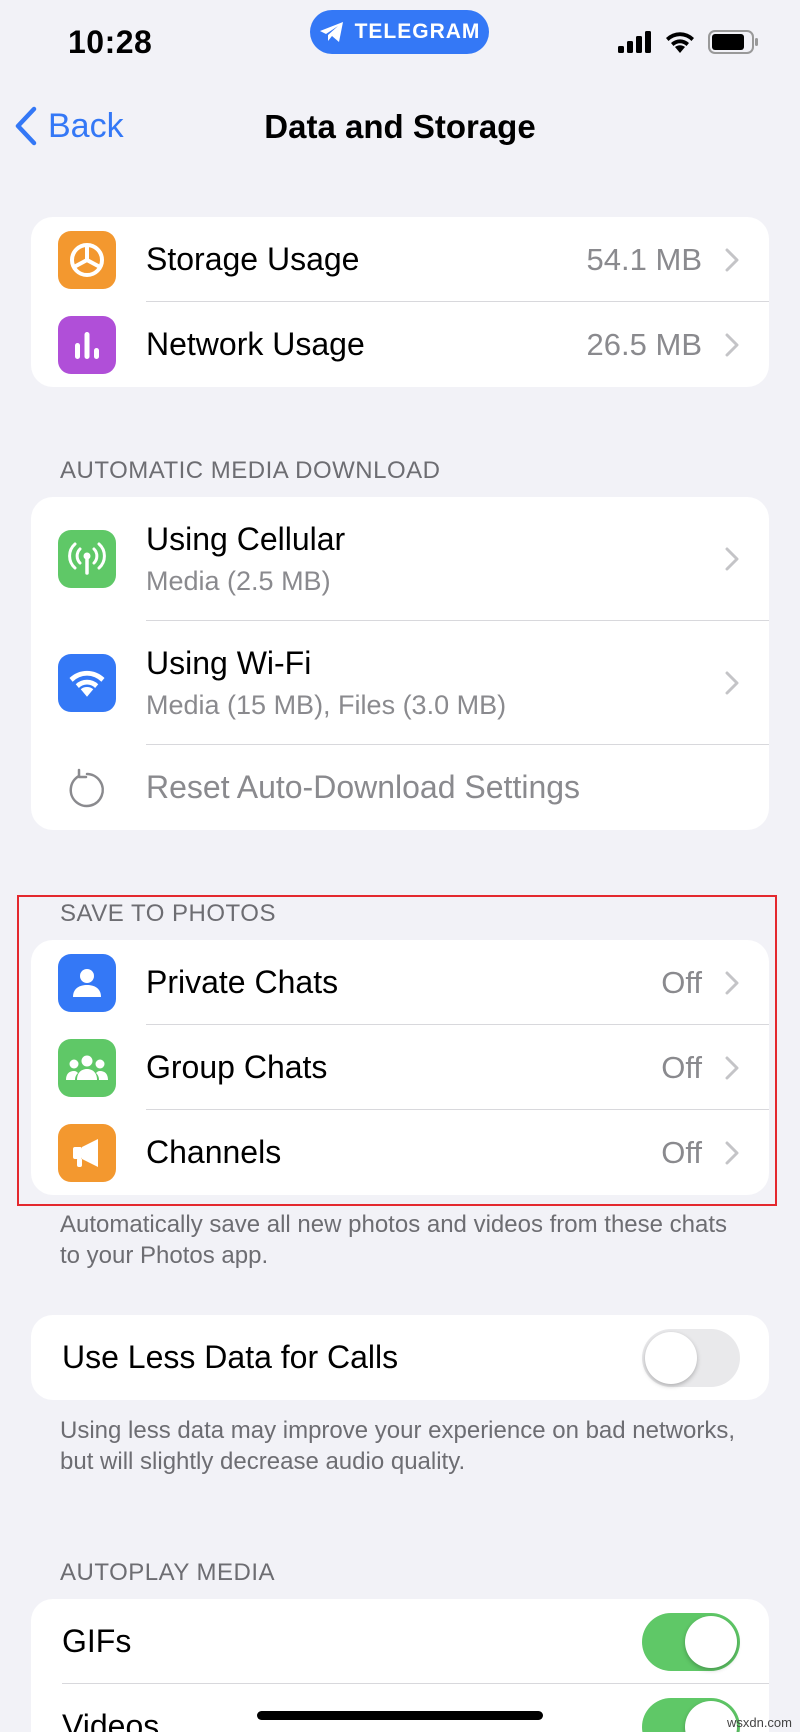 Image resolution: width=800 pixels, height=1732 pixels. What do you see at coordinates (400, 1715) in the screenshot?
I see `home-indicator` at bounding box center [400, 1715].